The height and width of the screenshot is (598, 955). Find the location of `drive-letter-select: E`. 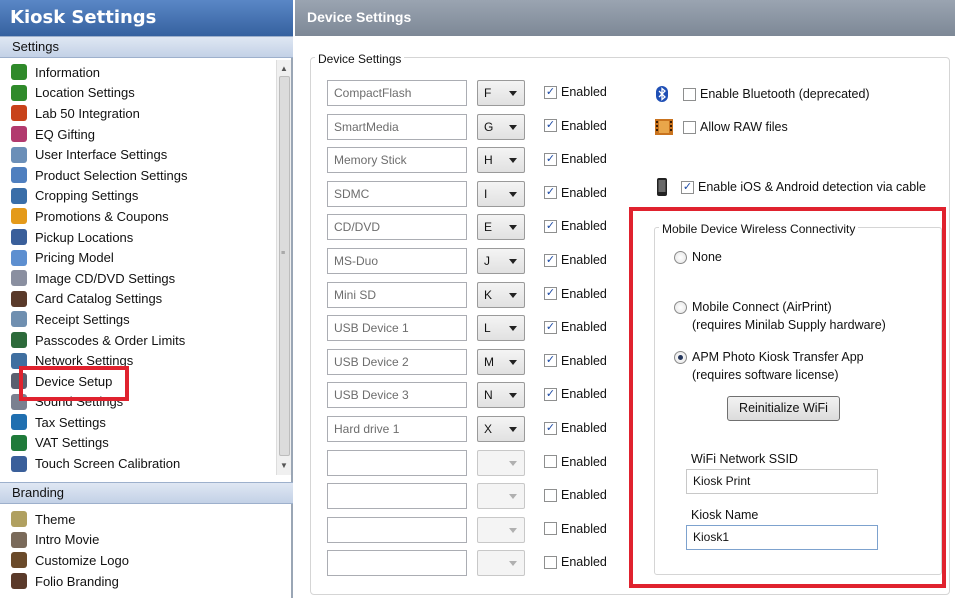

drive-letter-select: E is located at coordinates (501, 227).